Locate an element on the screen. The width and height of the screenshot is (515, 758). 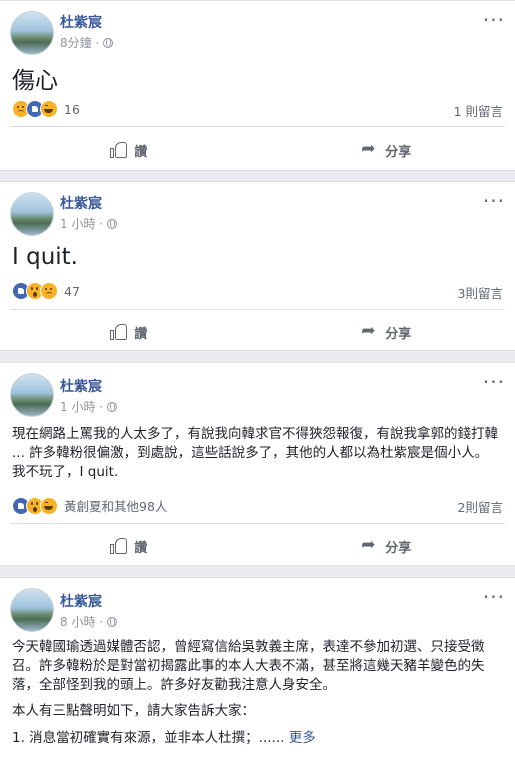
post-text: I quit. is located at coordinates (45, 257).